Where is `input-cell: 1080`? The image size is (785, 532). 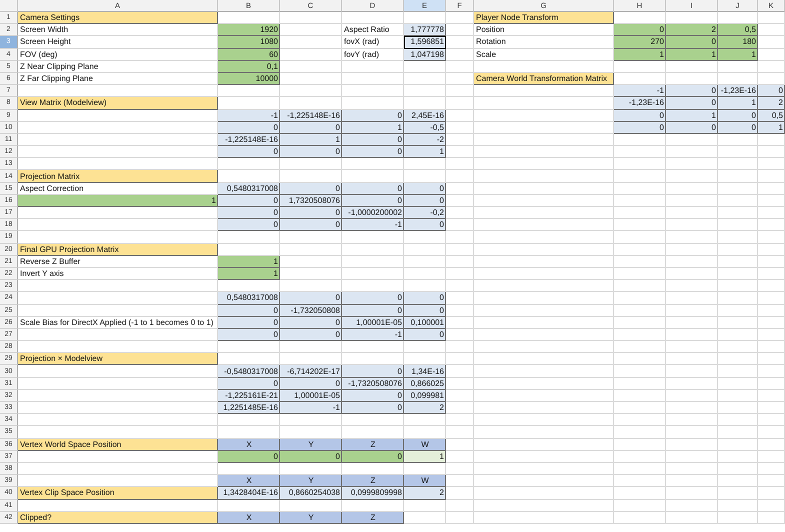 input-cell: 1080 is located at coordinates (249, 42).